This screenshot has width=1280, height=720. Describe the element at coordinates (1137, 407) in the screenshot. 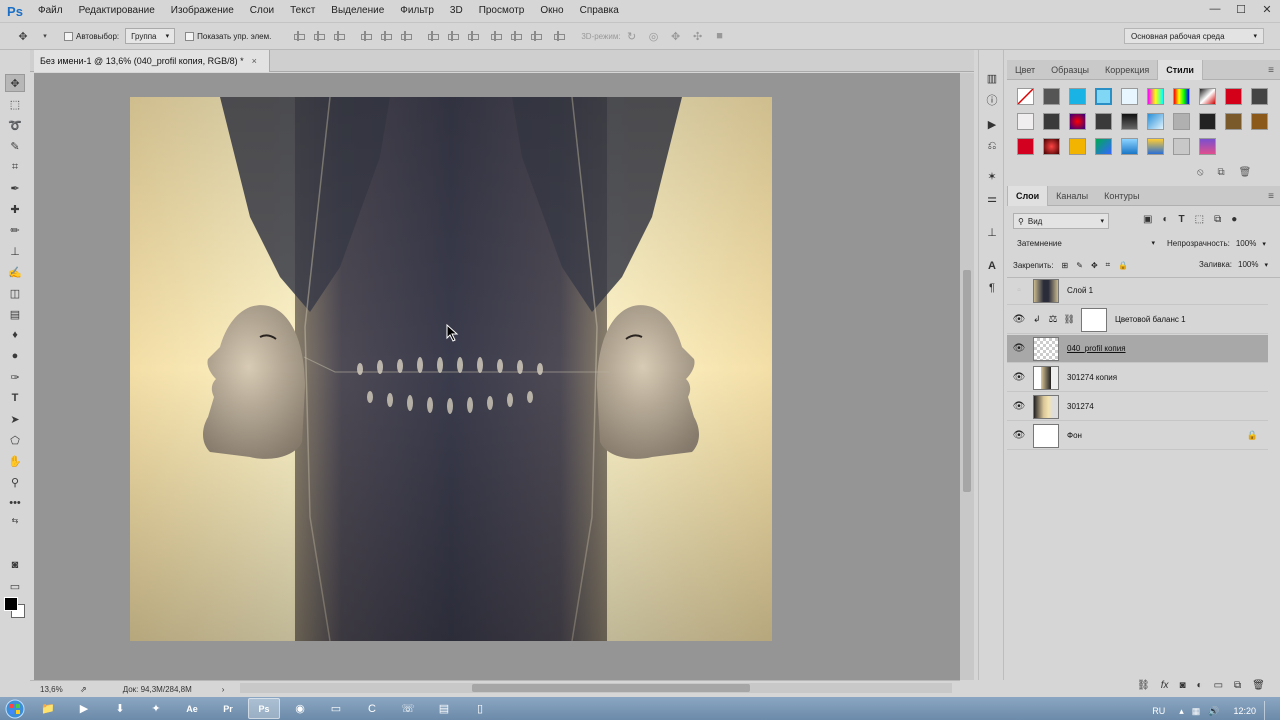

I see `layer-row: 👁 301274` at that location.